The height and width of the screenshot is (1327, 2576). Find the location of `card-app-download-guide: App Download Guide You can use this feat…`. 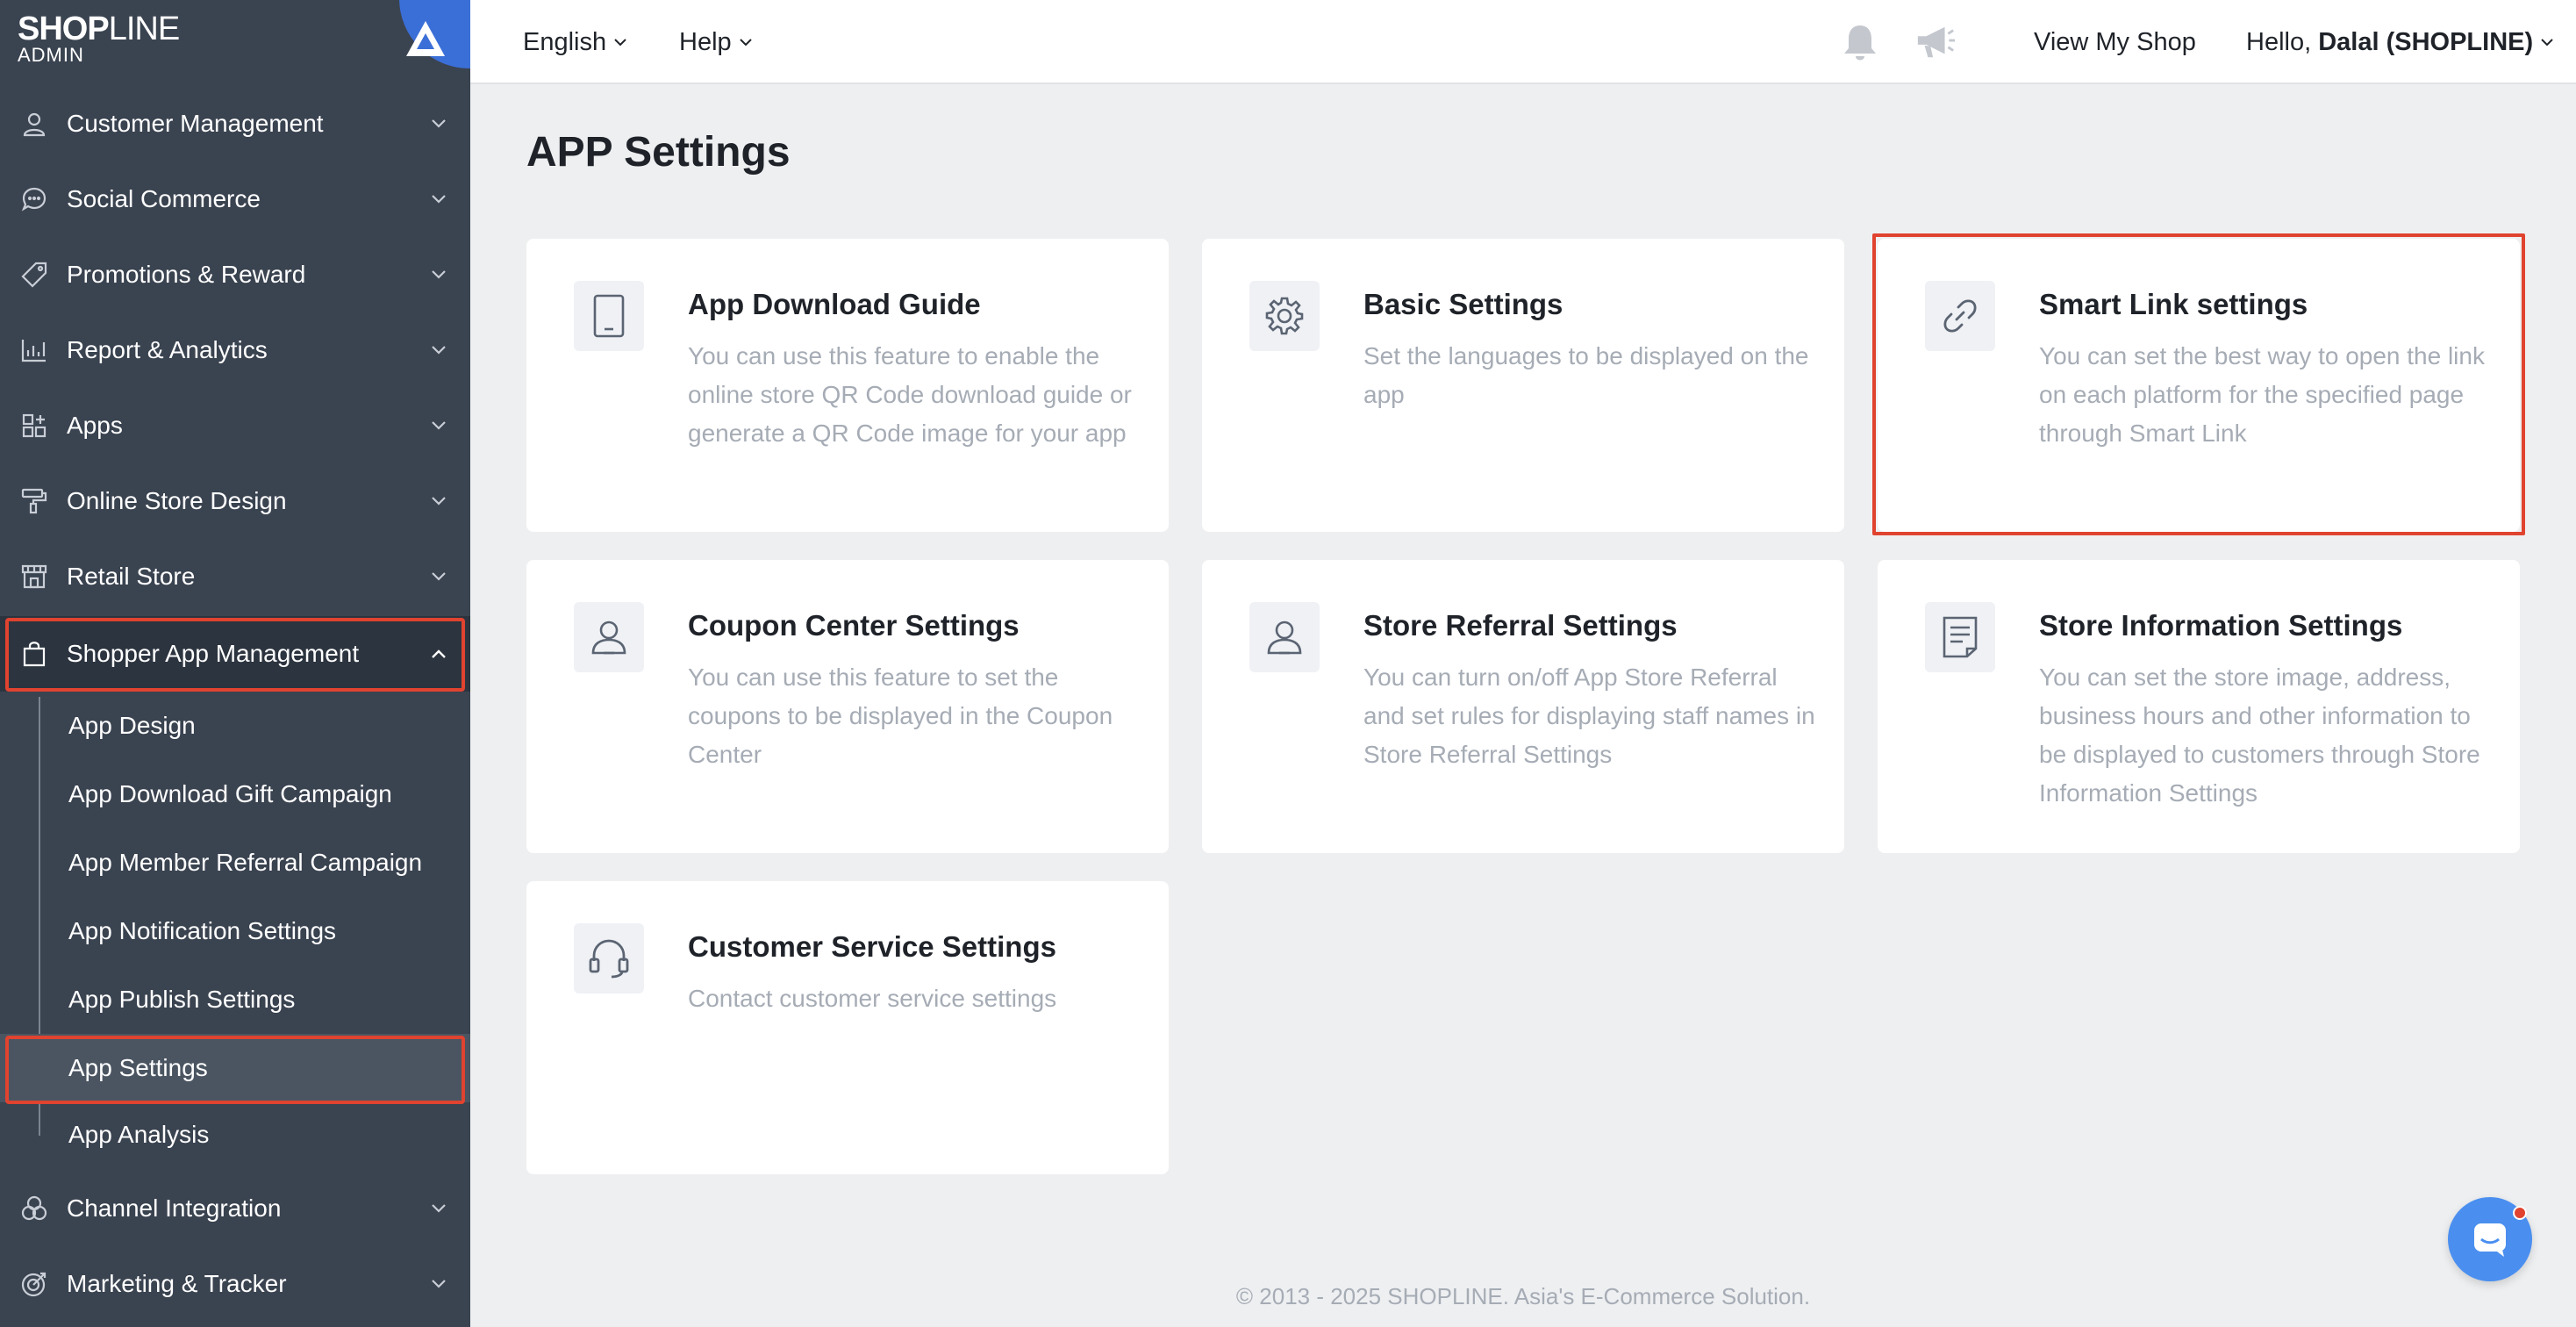

card-app-download-guide: App Download Guide You can use this feat… is located at coordinates (847, 386).